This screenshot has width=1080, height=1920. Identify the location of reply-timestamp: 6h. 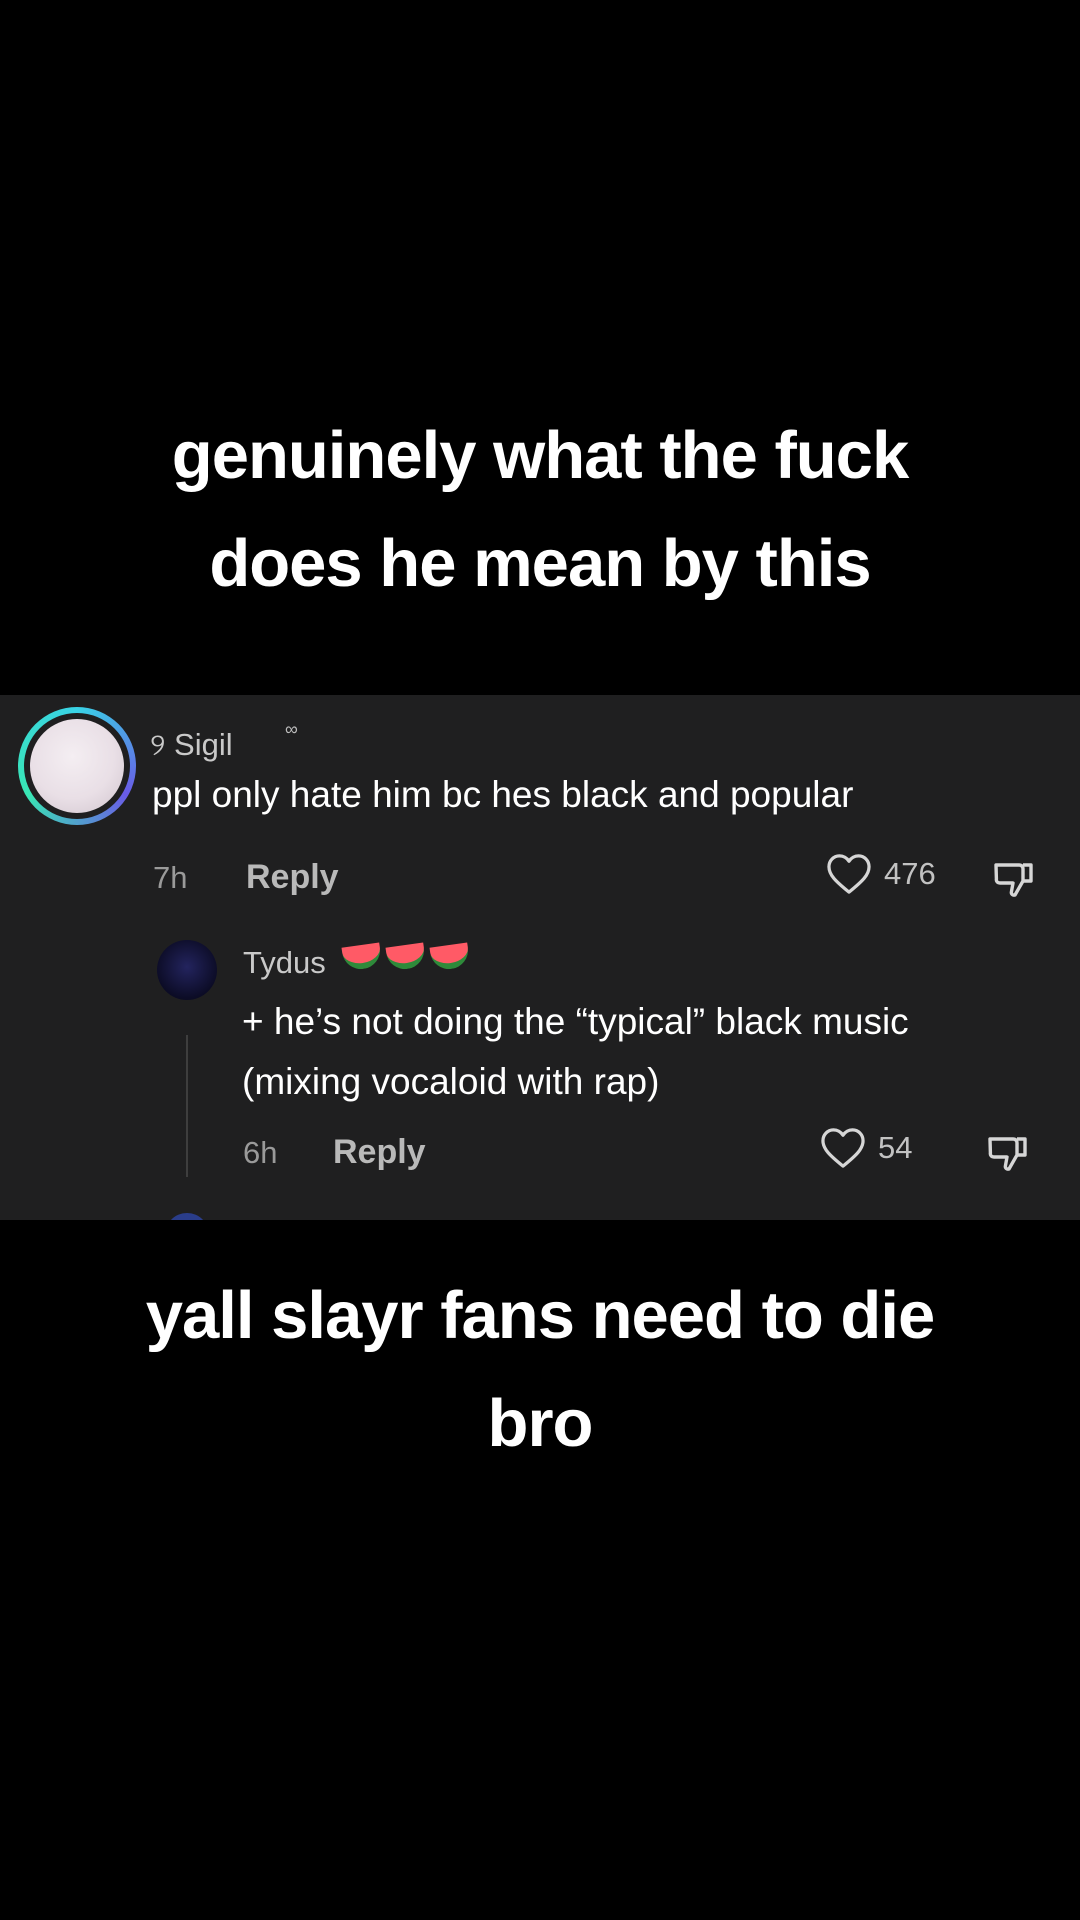
(260, 1152).